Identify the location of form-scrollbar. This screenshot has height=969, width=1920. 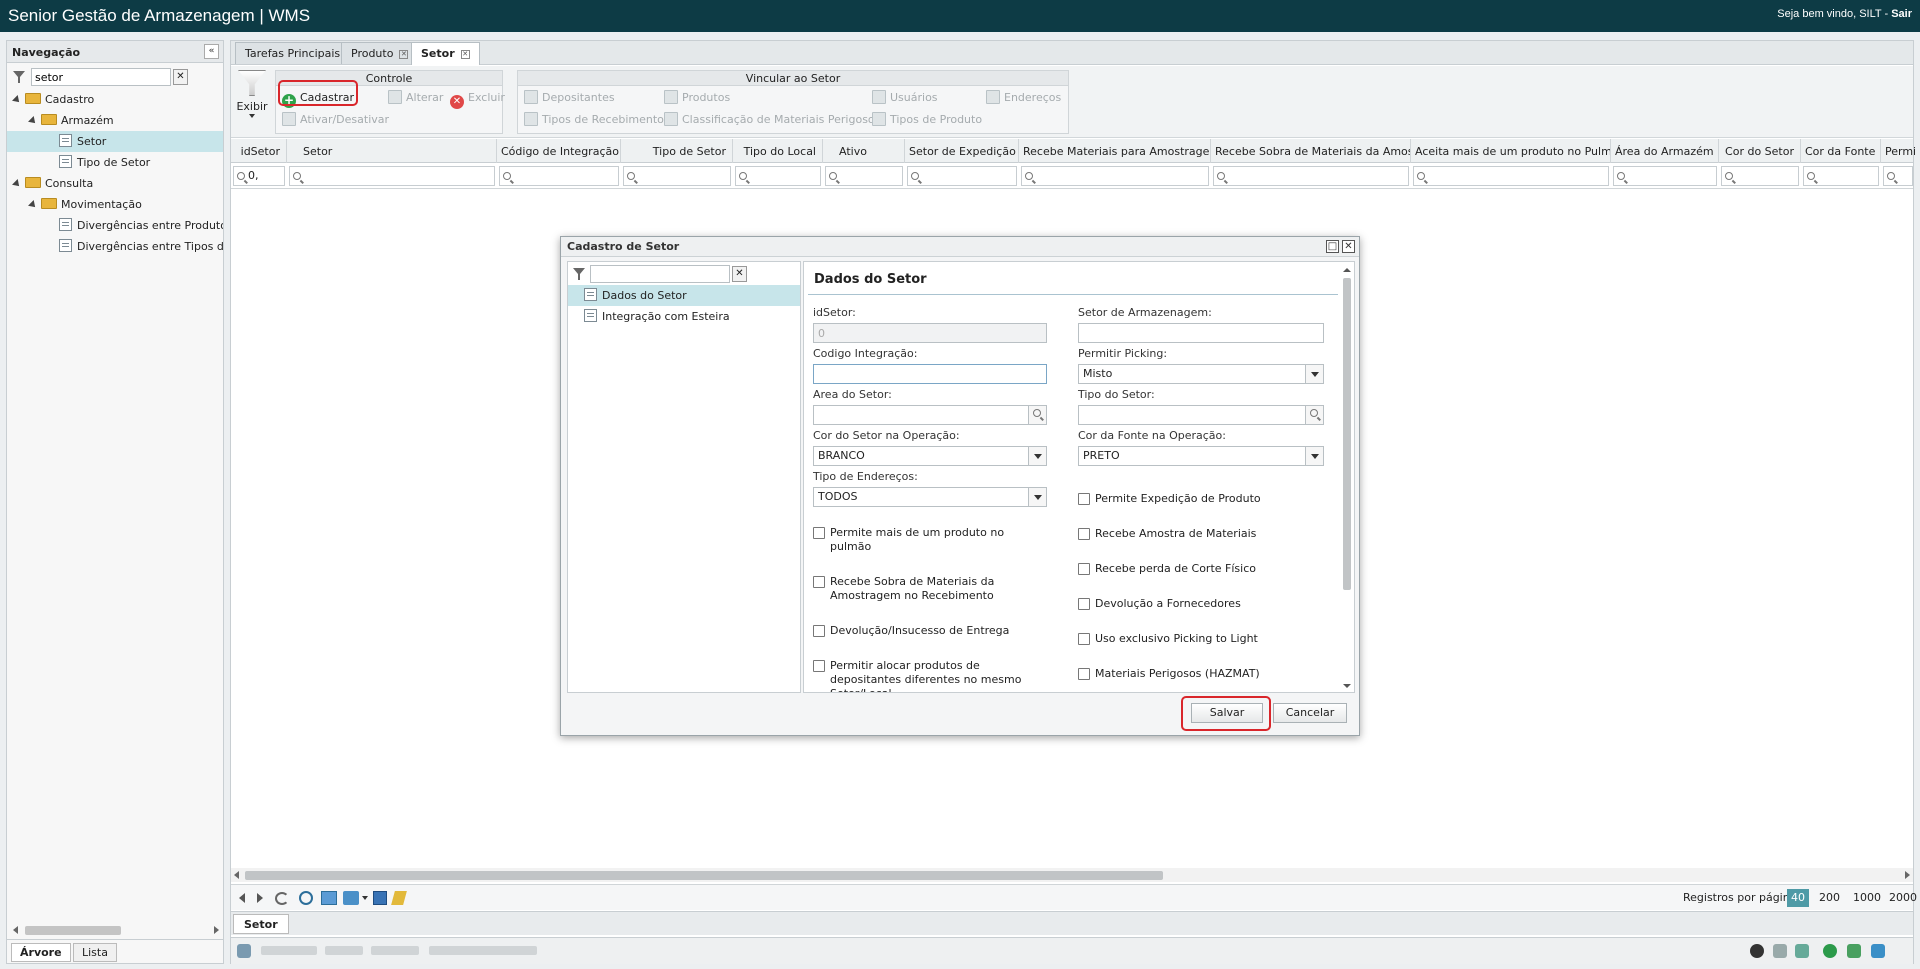
(1347, 478).